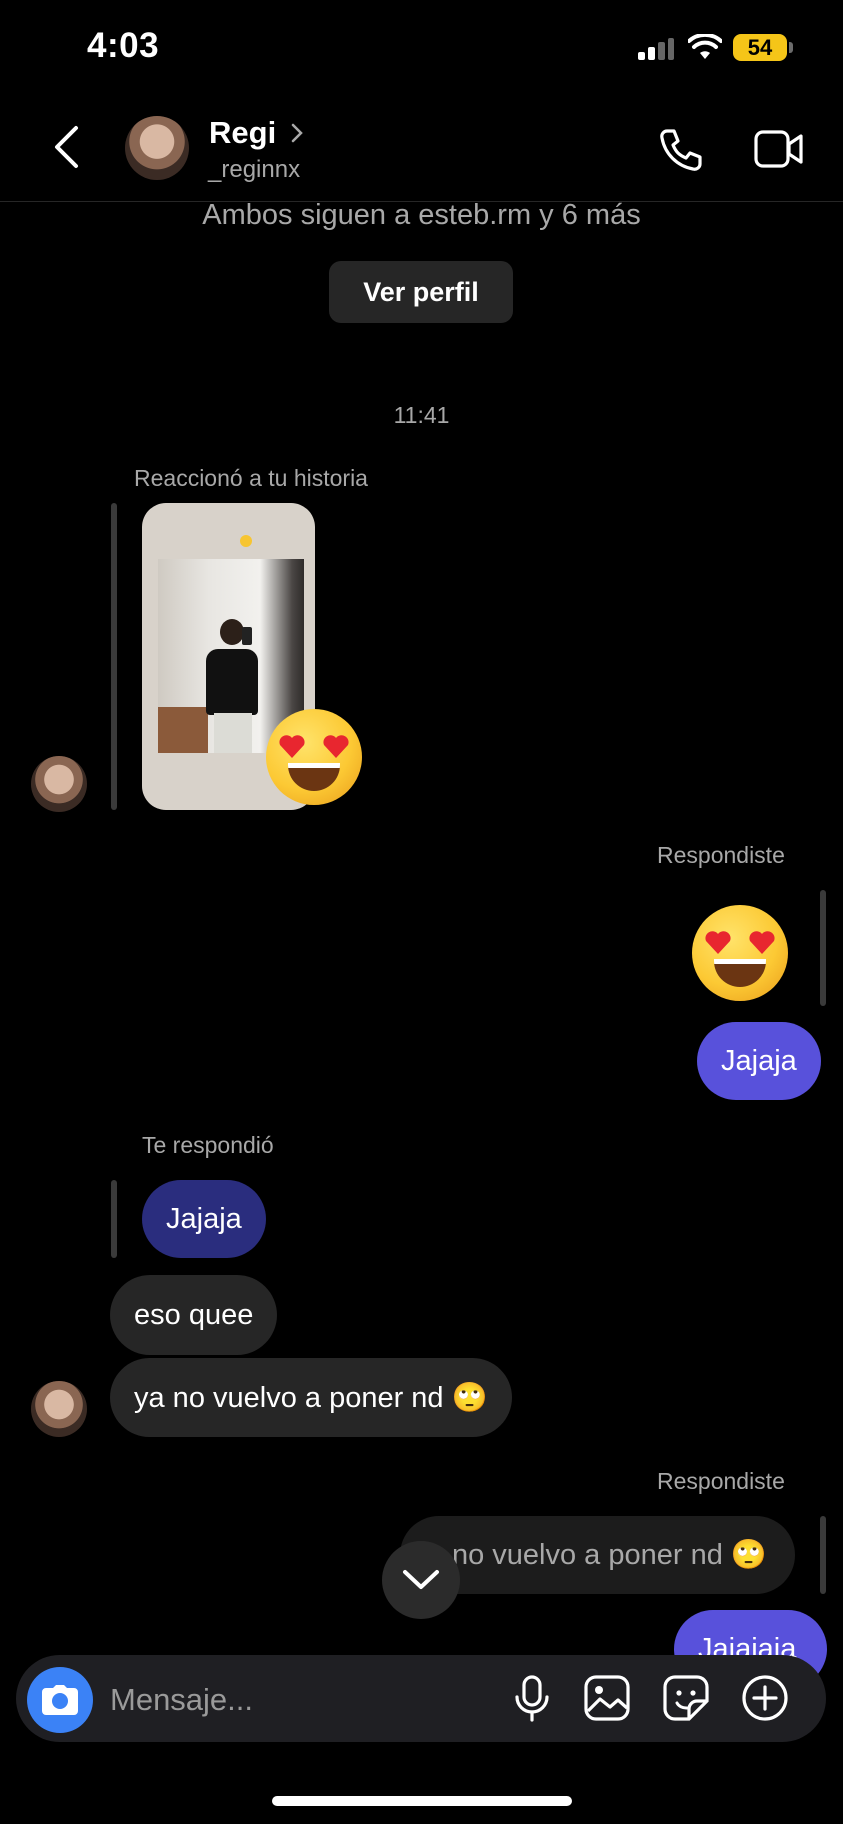  I want to click on home-indicator, so click(422, 1801).